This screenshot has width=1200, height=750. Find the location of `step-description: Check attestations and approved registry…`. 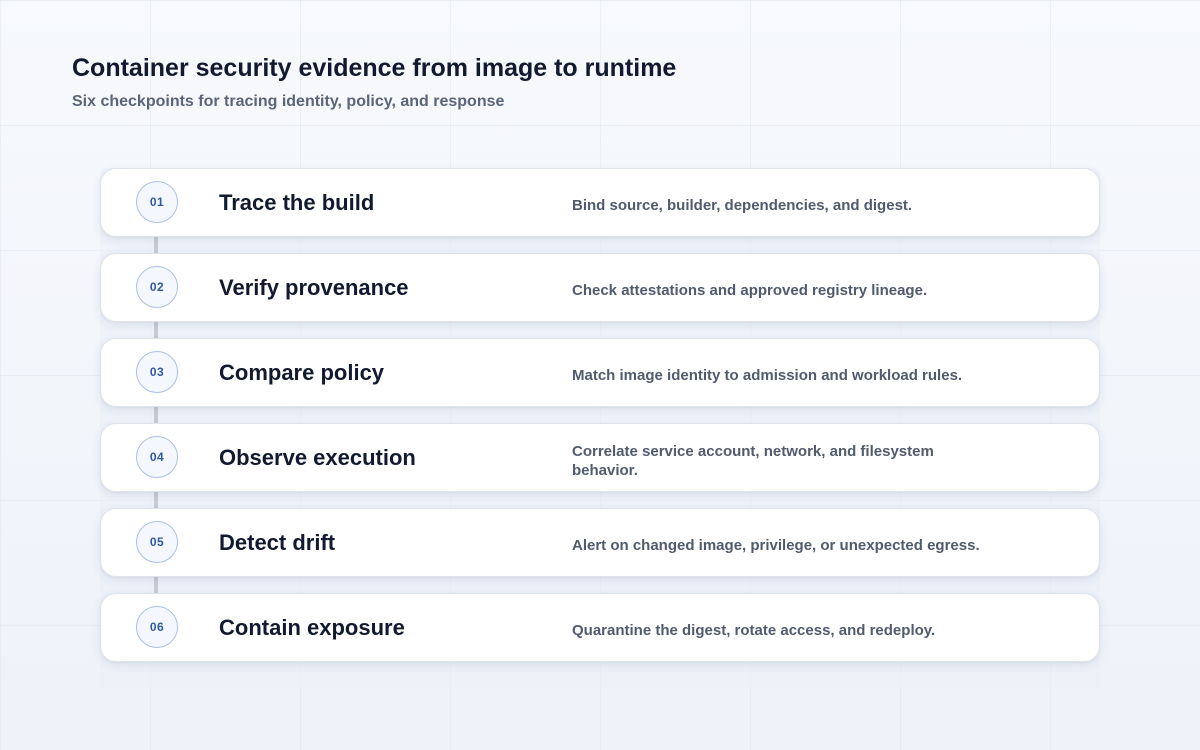

step-description: Check attestations and approved registry… is located at coordinates (750, 290).